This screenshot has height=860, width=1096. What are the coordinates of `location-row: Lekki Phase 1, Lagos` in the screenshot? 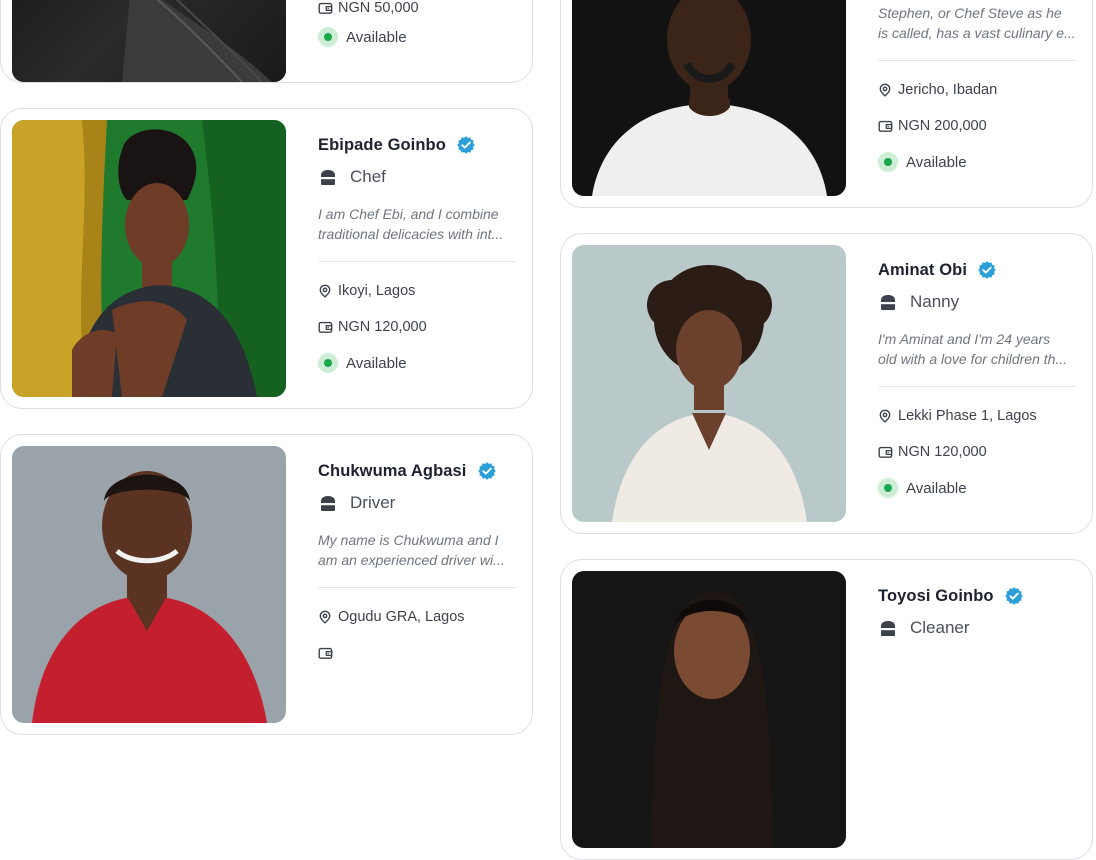 It's located at (957, 416).